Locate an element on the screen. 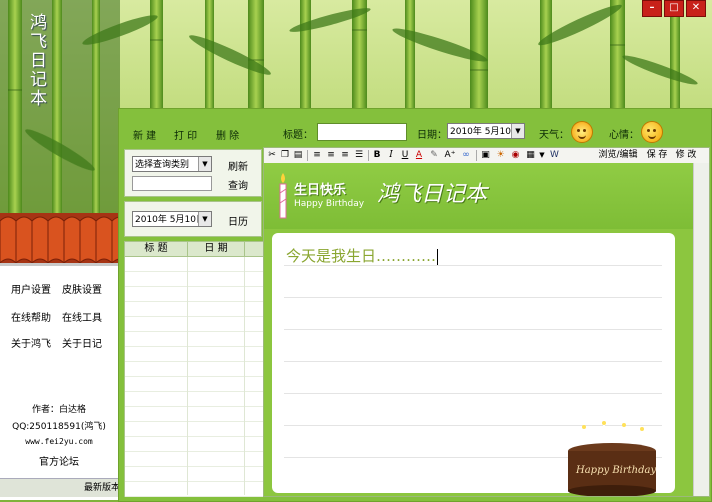  query-button: 查询 is located at coordinates (238, 184).